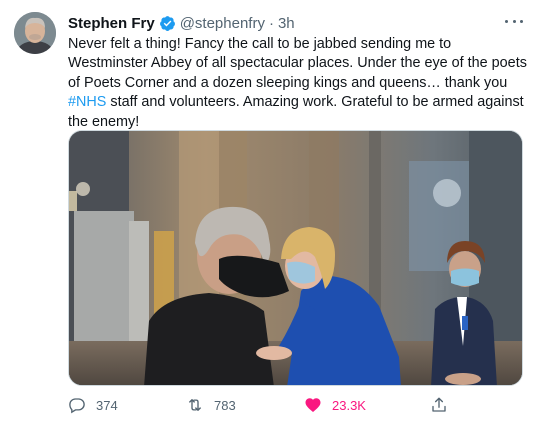 This screenshot has width=535, height=424. What do you see at coordinates (514, 21) in the screenshot?
I see `more-options-icon` at bounding box center [514, 21].